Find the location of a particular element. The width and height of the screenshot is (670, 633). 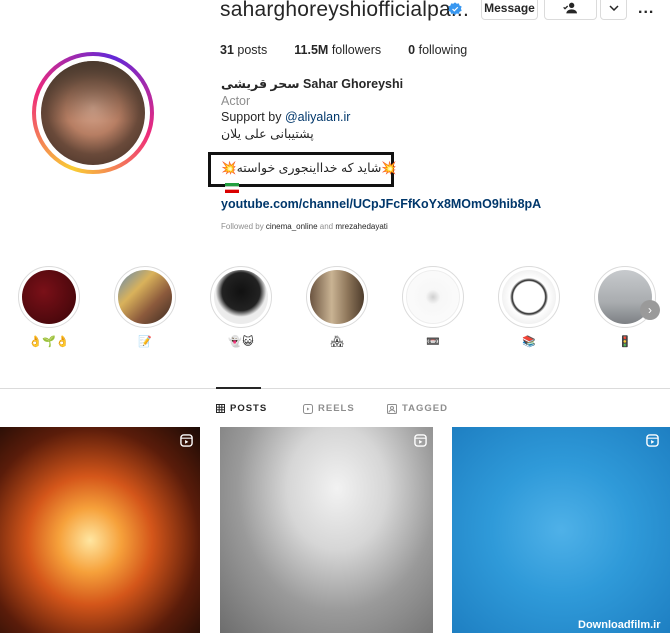

bio-support-line: Support by @aliyalan.ir is located at coordinates (286, 117).